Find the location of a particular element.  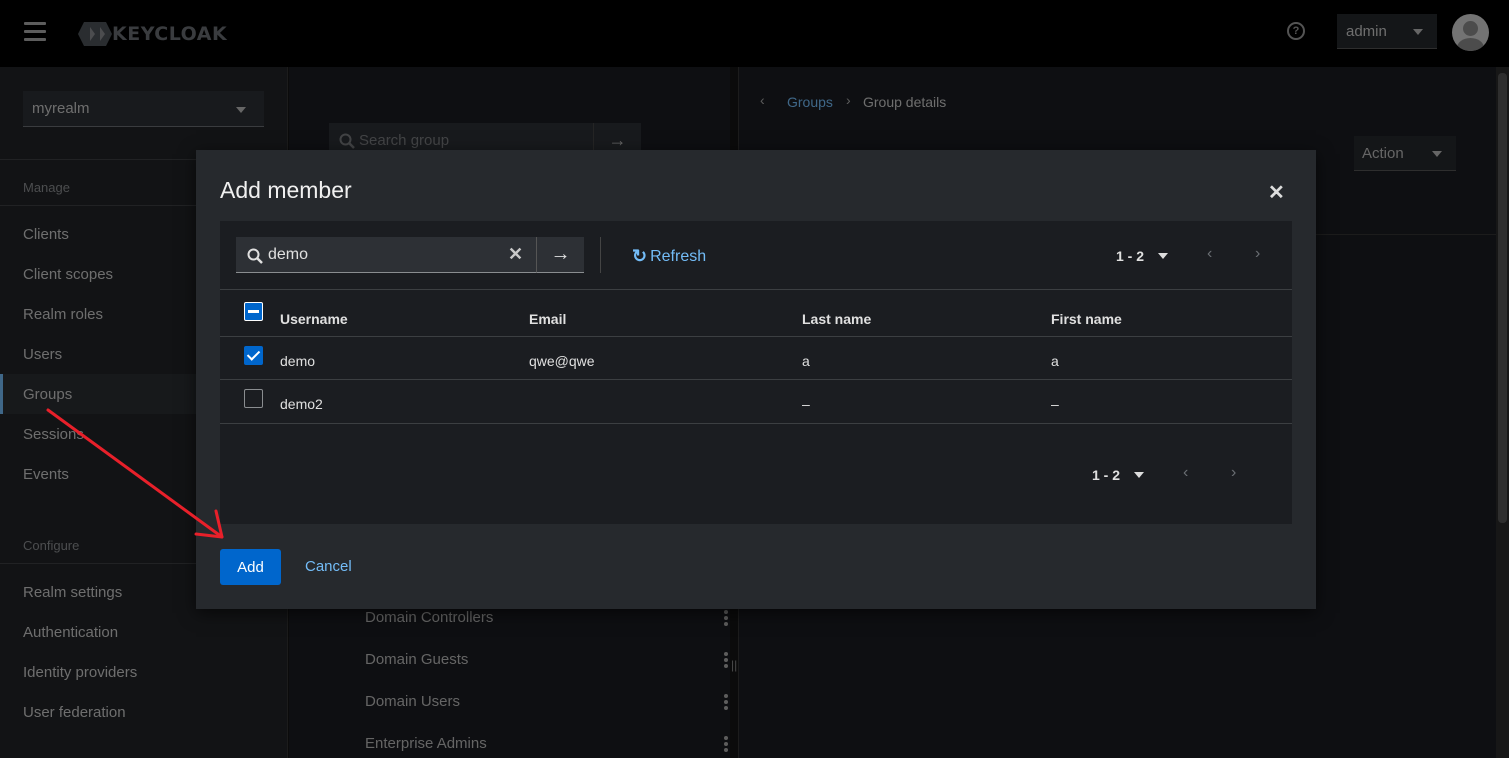

user-search-input is located at coordinates (383, 254).